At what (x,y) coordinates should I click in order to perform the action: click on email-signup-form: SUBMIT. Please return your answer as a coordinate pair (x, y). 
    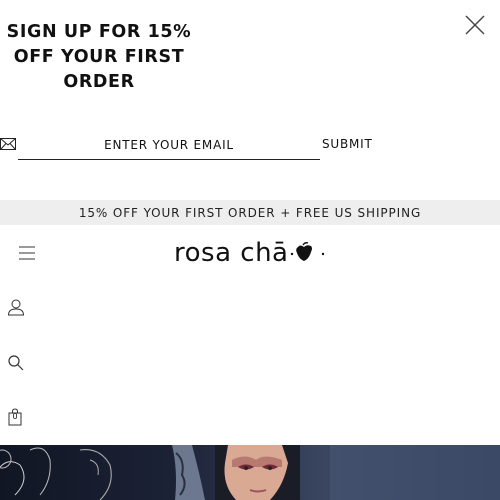
    Looking at the image, I should click on (250, 146).